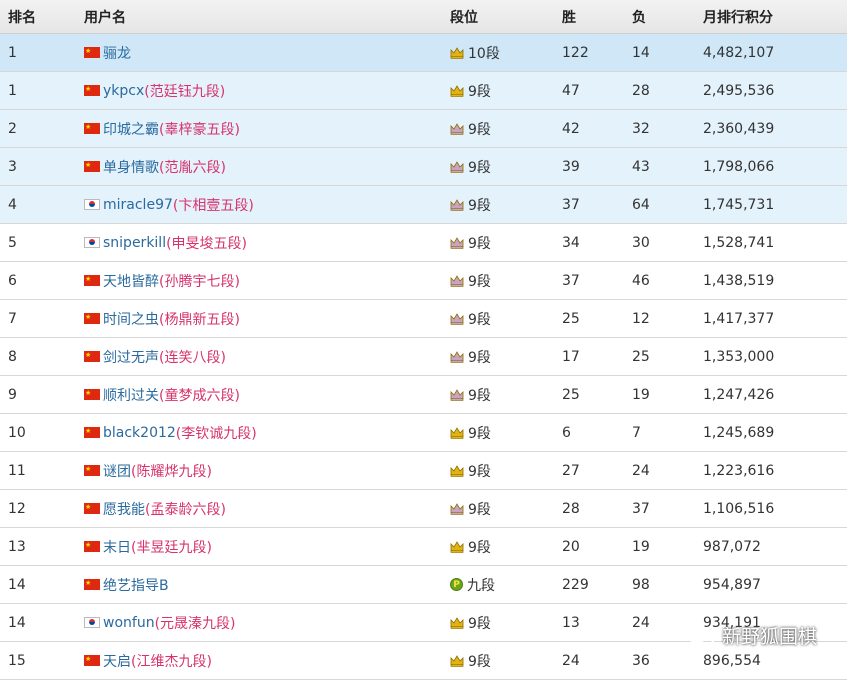  Describe the element at coordinates (22, 17) in the screenshot. I see `header-rank: 排名` at that location.